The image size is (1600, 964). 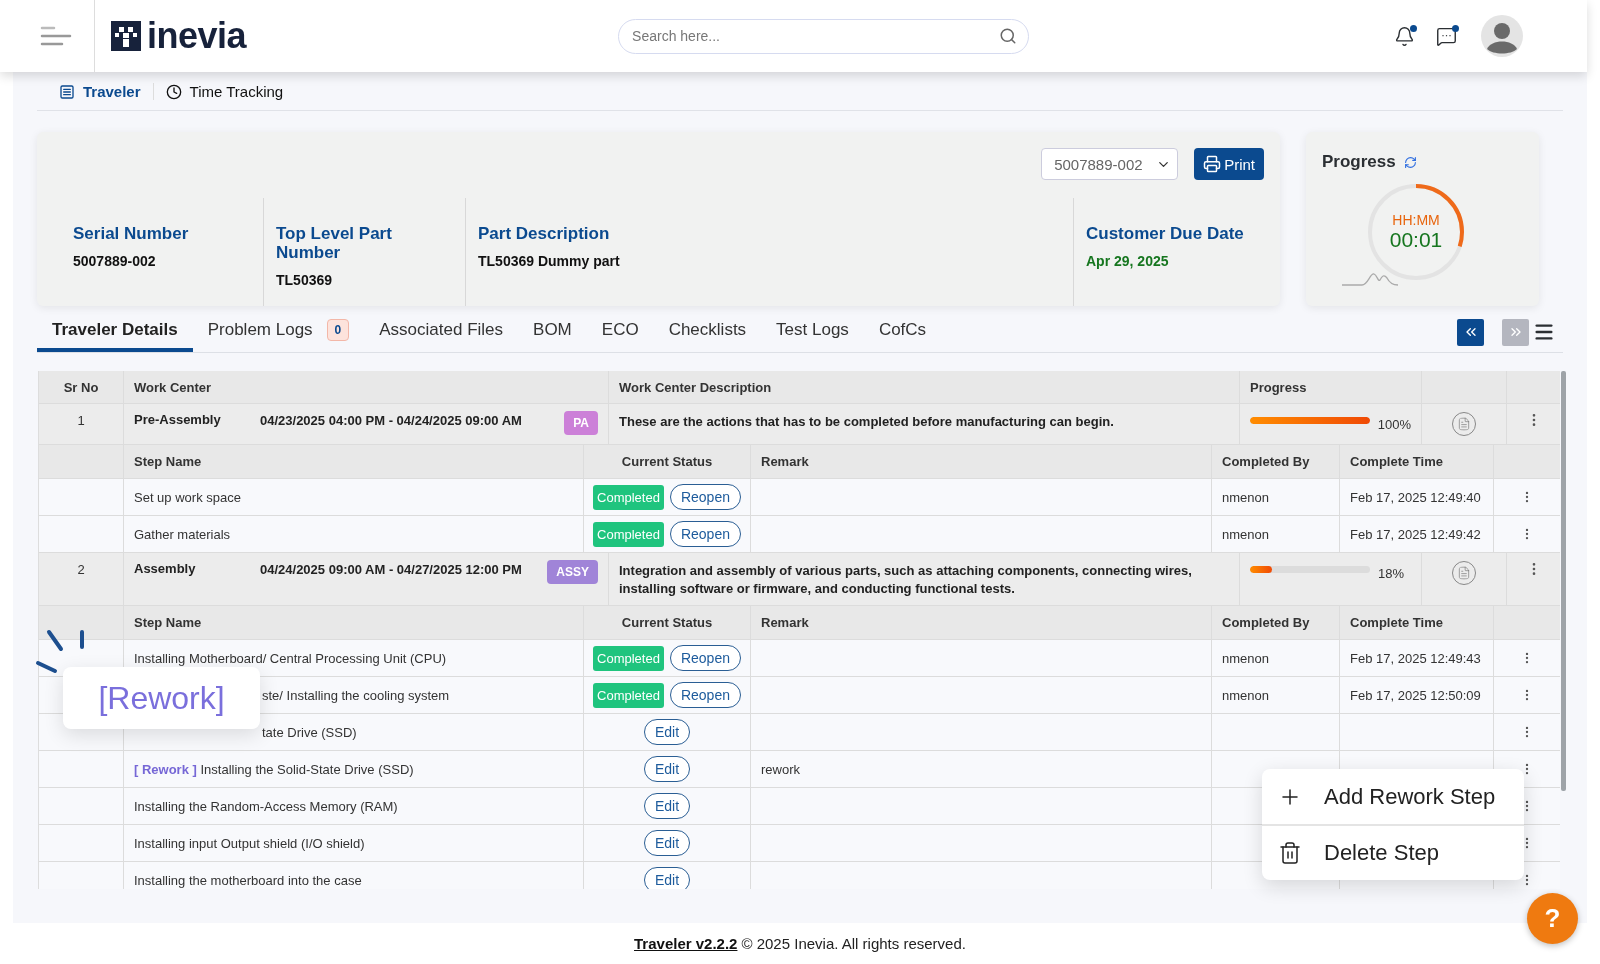 What do you see at coordinates (902, 332) in the screenshot?
I see `tab: CofCs` at bounding box center [902, 332].